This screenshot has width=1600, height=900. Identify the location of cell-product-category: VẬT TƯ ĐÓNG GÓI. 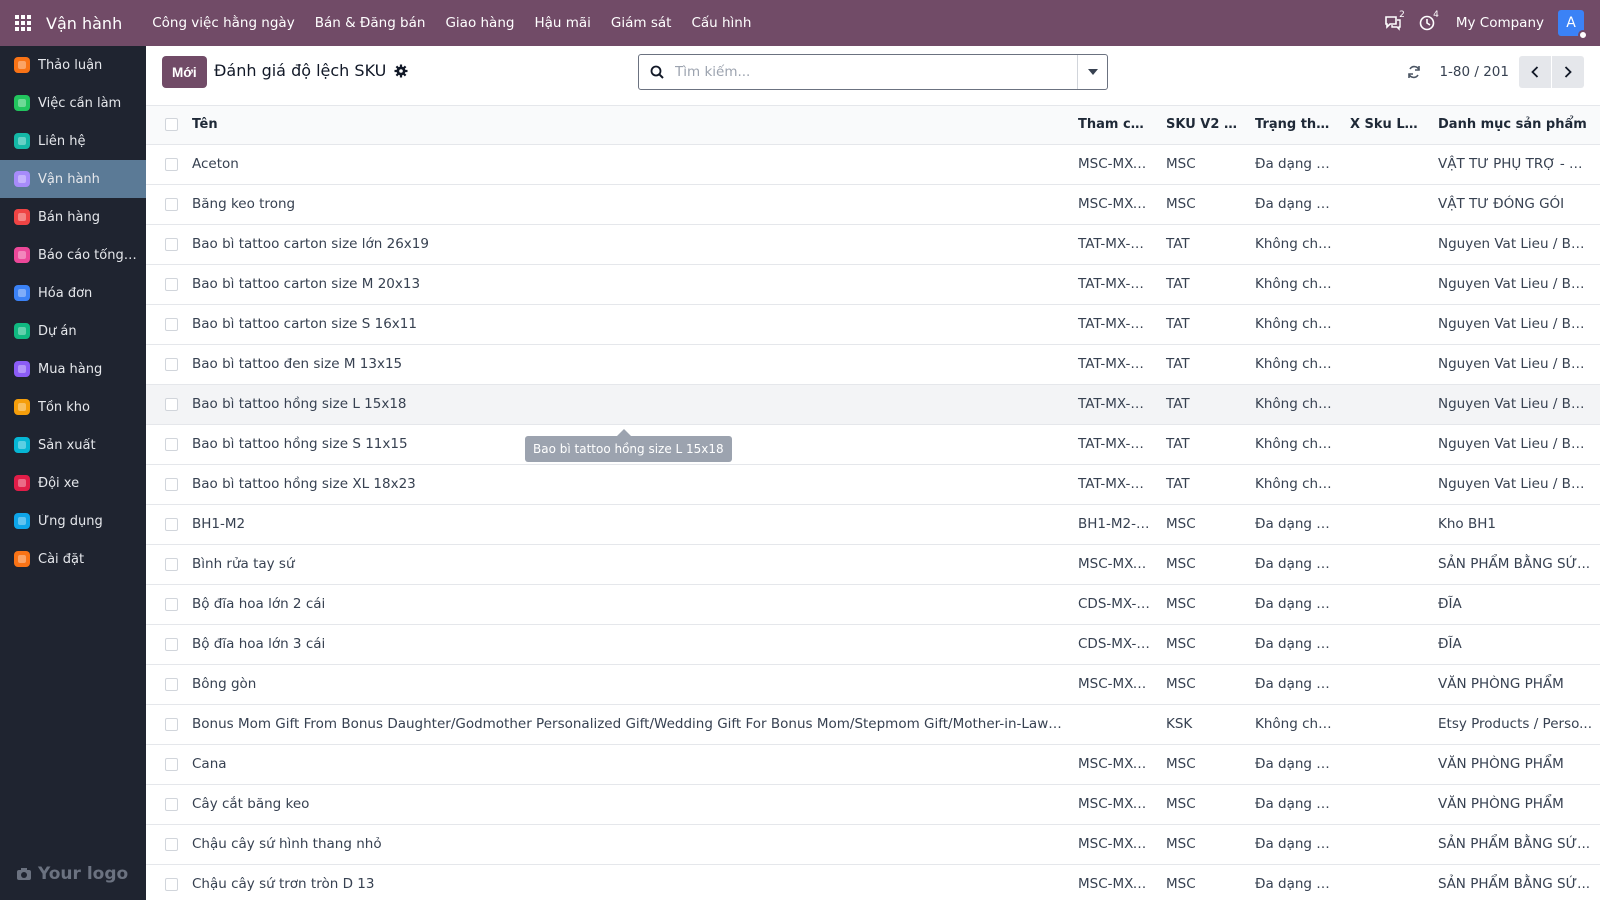
(1515, 204).